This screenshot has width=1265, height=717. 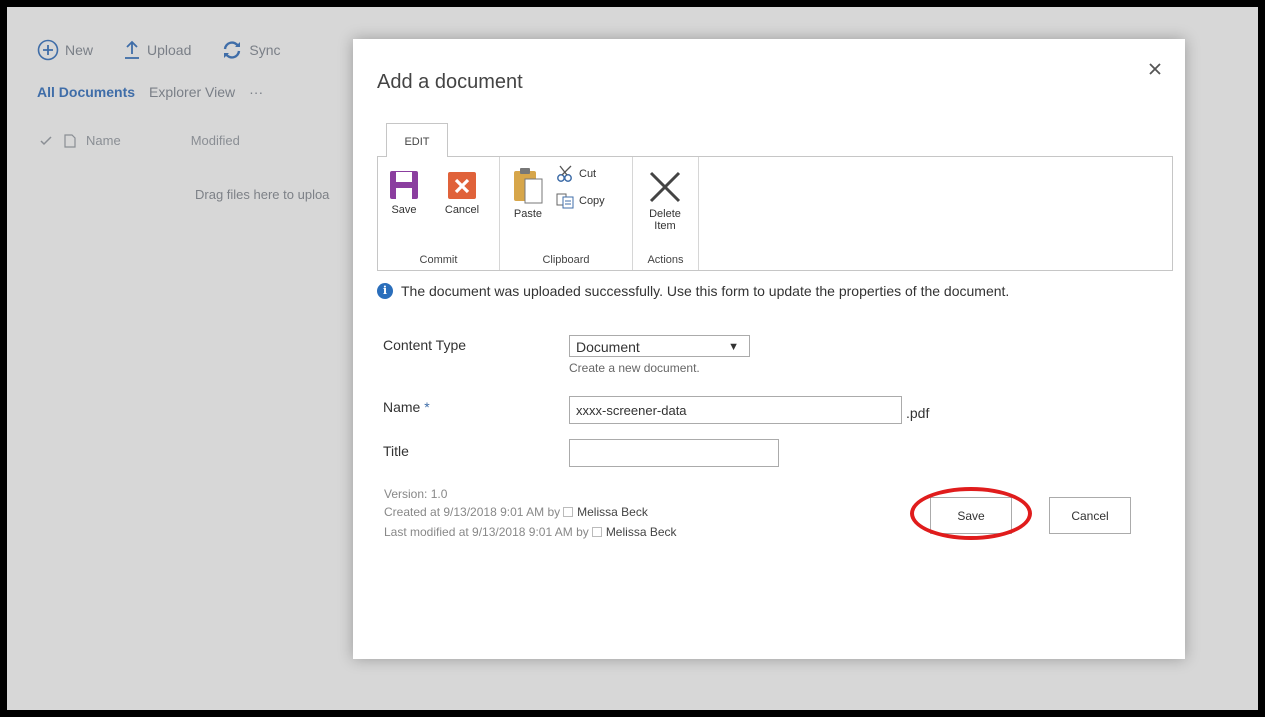 What do you see at coordinates (472, 512) in the screenshot?
I see `created-prefix: Created at 9/13/2018 9:01 AM by` at bounding box center [472, 512].